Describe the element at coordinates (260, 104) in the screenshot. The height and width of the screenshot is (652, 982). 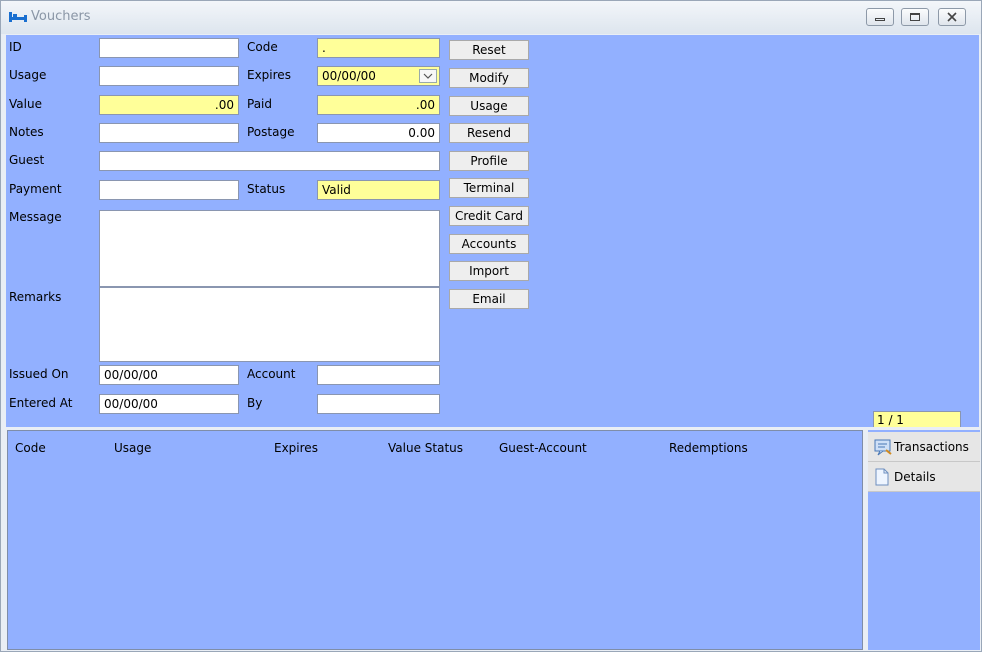
I see `paid-label: Paid` at that location.